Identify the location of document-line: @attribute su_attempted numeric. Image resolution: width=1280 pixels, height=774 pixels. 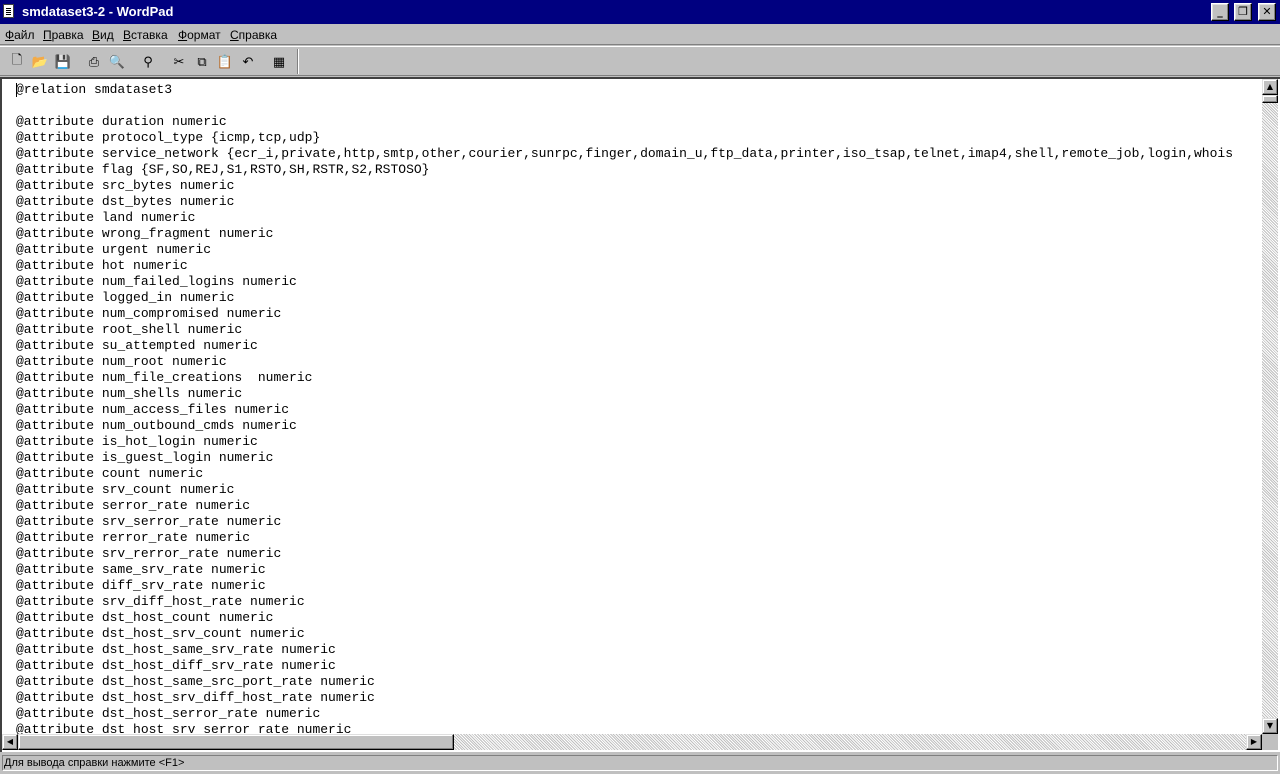
(137, 345).